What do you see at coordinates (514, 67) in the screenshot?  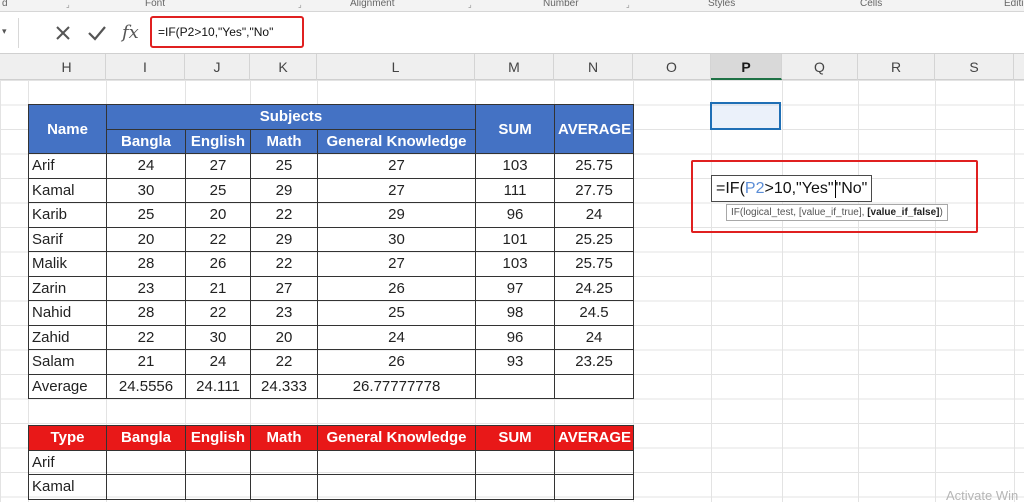 I see `column-header-m: M` at bounding box center [514, 67].